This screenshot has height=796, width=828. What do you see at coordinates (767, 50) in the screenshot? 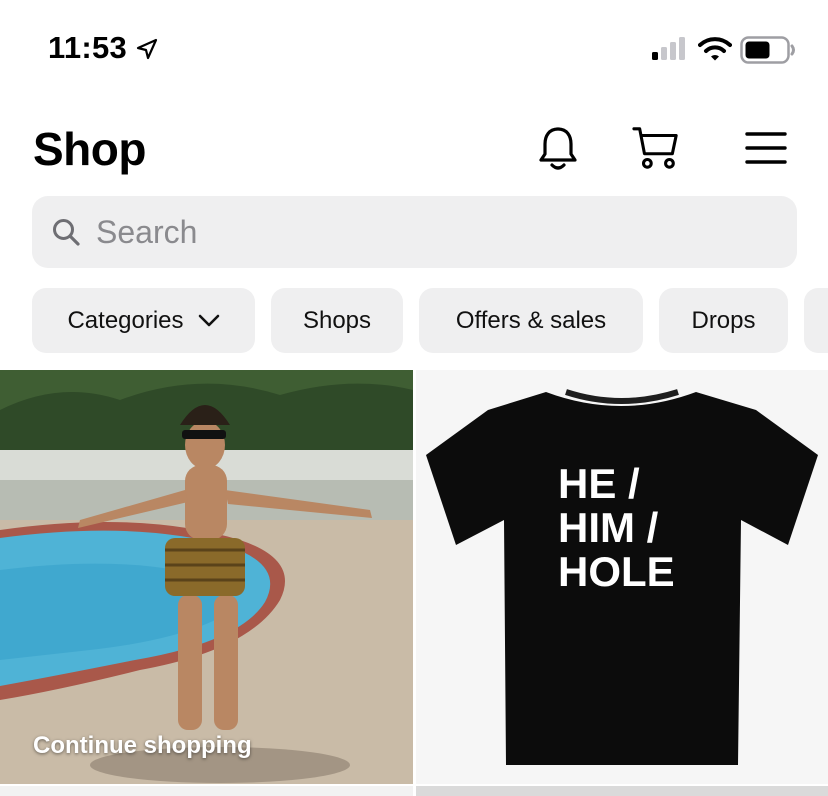
I see `battery-icon` at bounding box center [767, 50].